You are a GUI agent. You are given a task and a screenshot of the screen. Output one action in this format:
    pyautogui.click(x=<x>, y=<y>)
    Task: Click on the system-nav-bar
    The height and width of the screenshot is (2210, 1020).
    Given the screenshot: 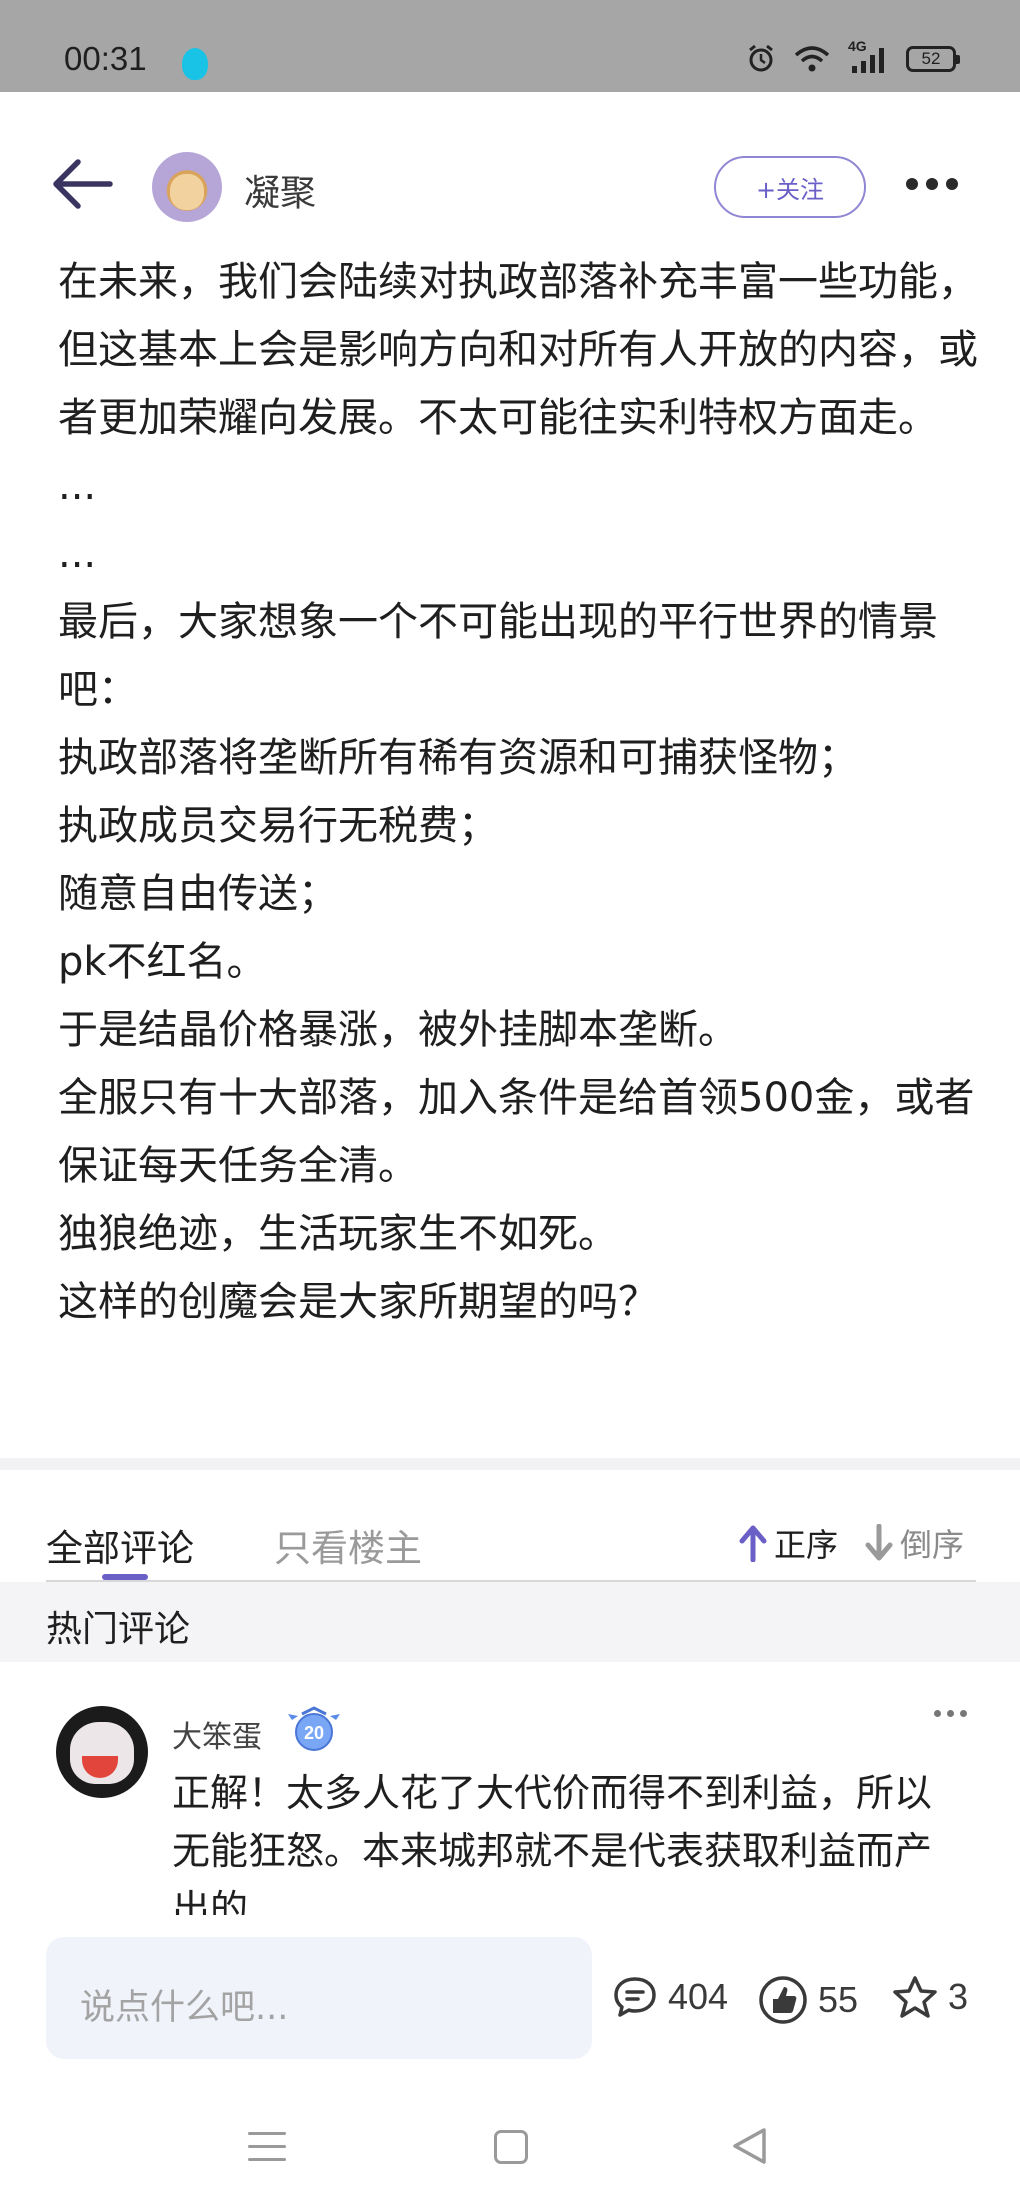 What is the action you would take?
    pyautogui.click(x=510, y=2150)
    